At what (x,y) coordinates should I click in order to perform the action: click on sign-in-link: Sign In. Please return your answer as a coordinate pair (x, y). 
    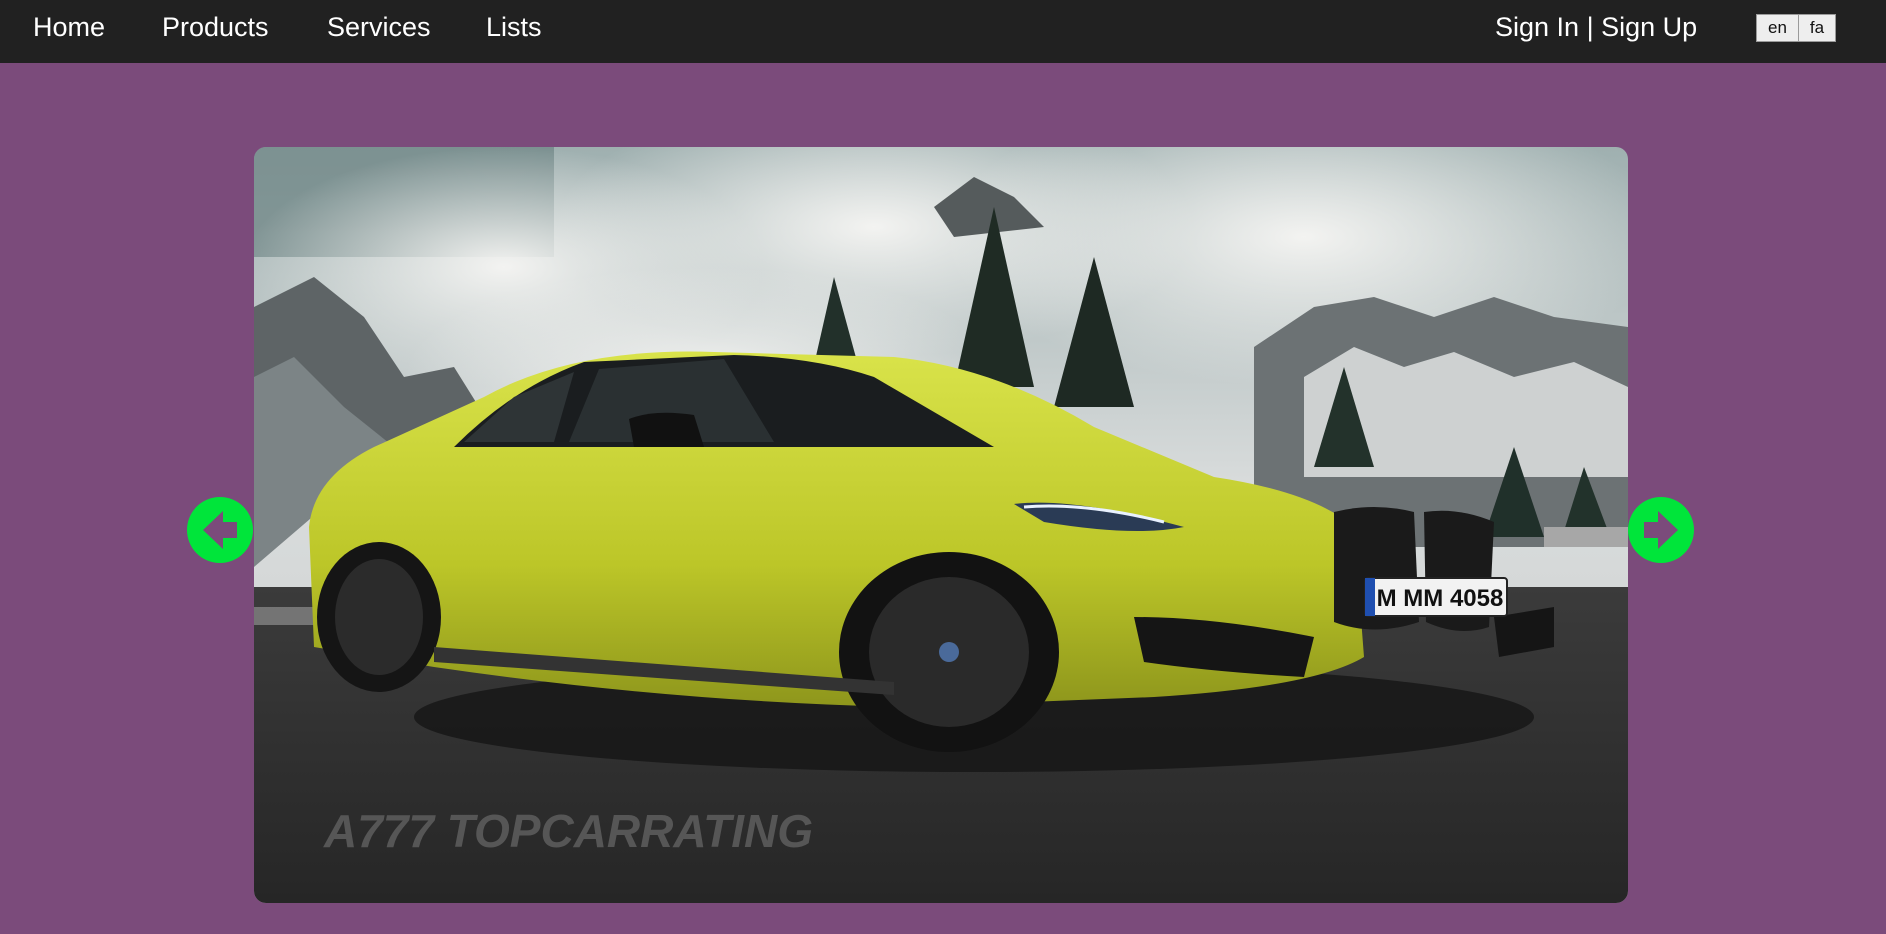
    Looking at the image, I should click on (1537, 27).